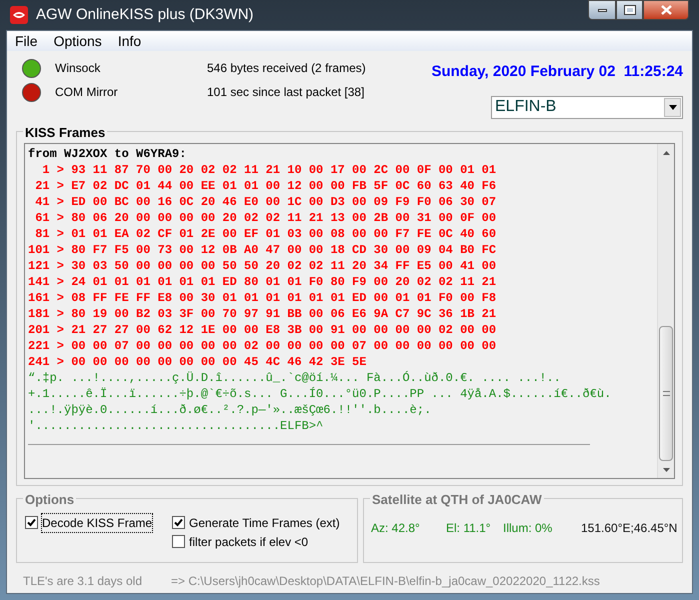 Image resolution: width=699 pixels, height=600 pixels. What do you see at coordinates (665, 311) in the screenshot?
I see `vertical-scrollbar` at bounding box center [665, 311].